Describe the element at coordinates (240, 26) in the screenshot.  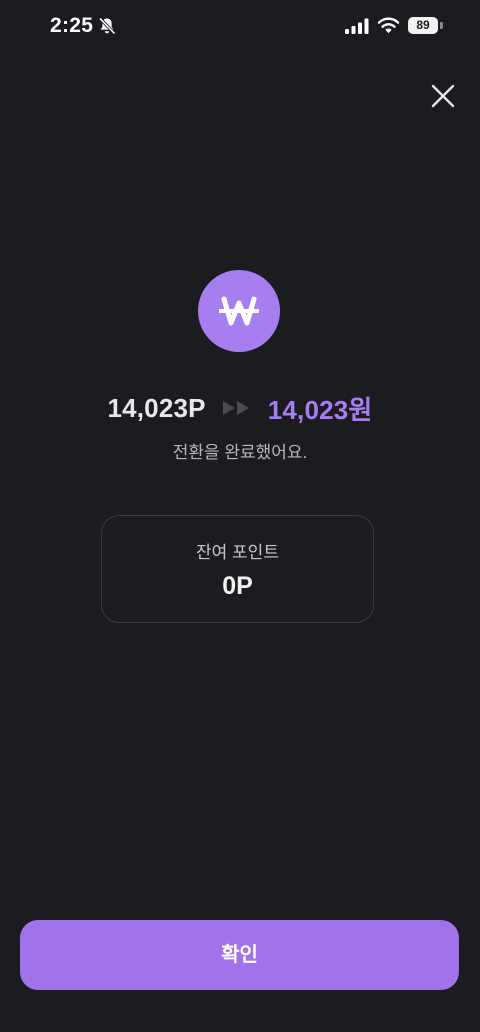
I see `status-bar: 2:25 89` at that location.